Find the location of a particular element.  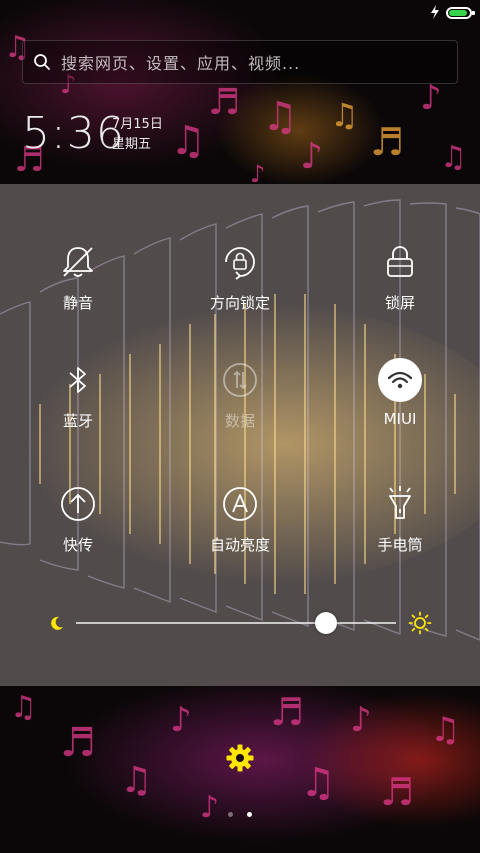

tile-quick-share: 快传 is located at coordinates (78, 518).